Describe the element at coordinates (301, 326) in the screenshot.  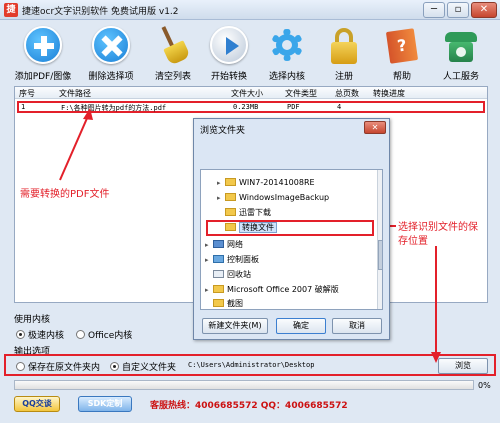
I see `ok-button: 确定` at that location.